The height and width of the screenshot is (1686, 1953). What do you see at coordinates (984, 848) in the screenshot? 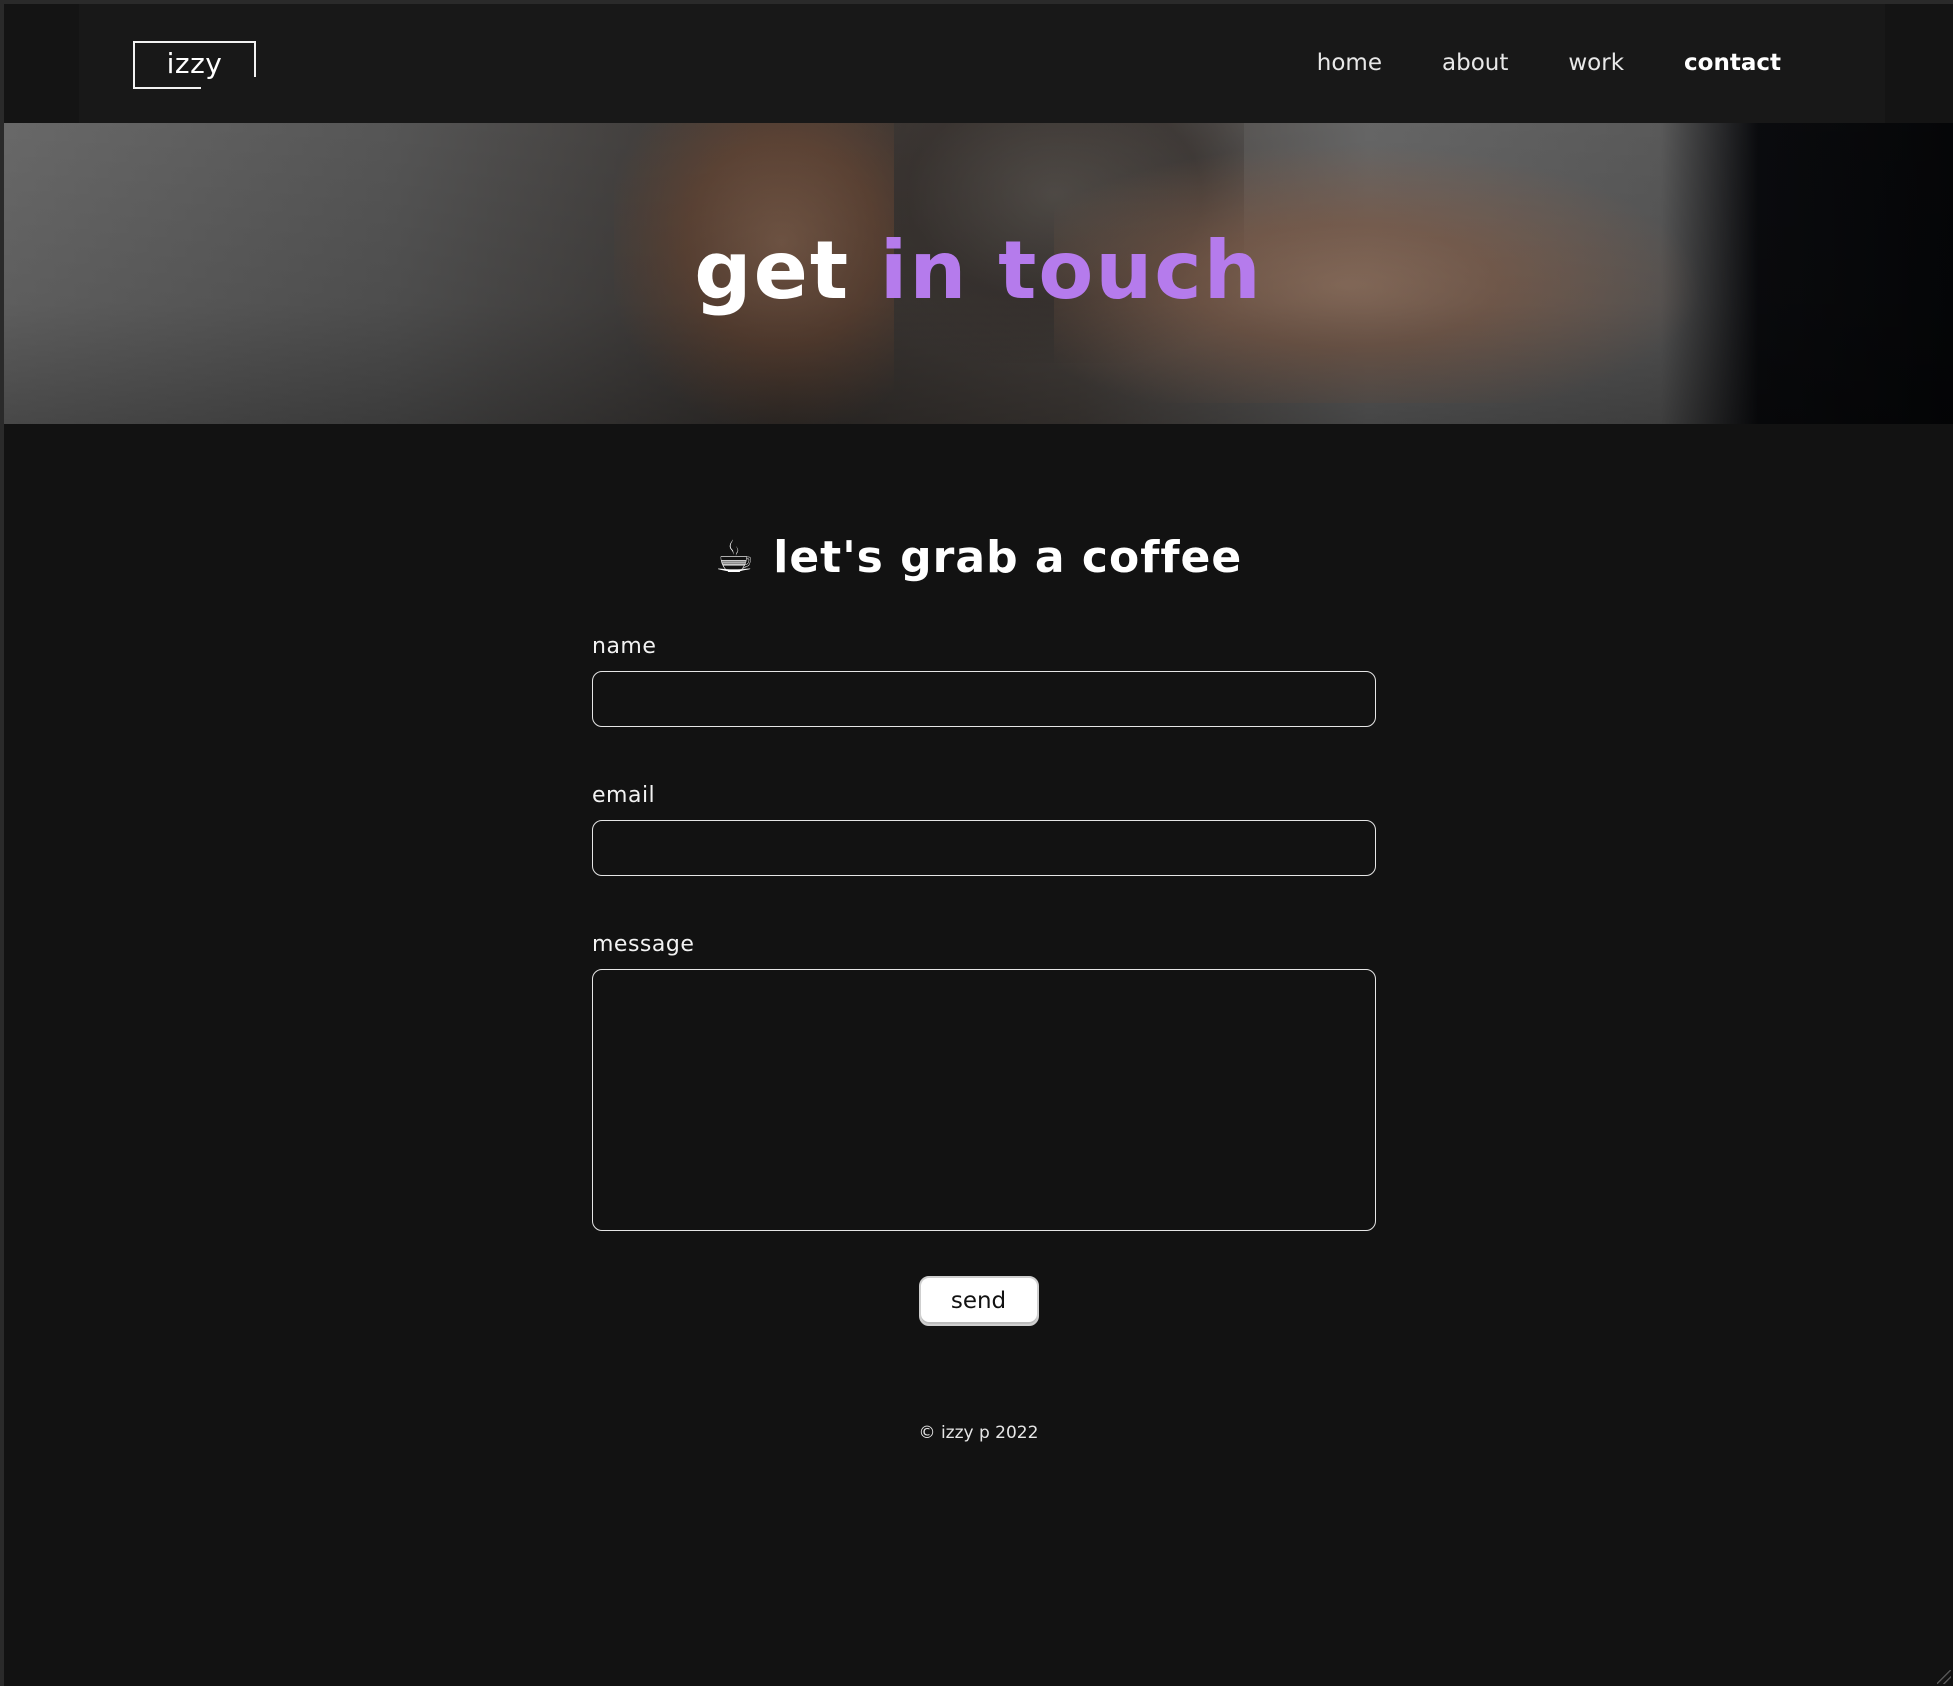
I see `email-input` at bounding box center [984, 848].